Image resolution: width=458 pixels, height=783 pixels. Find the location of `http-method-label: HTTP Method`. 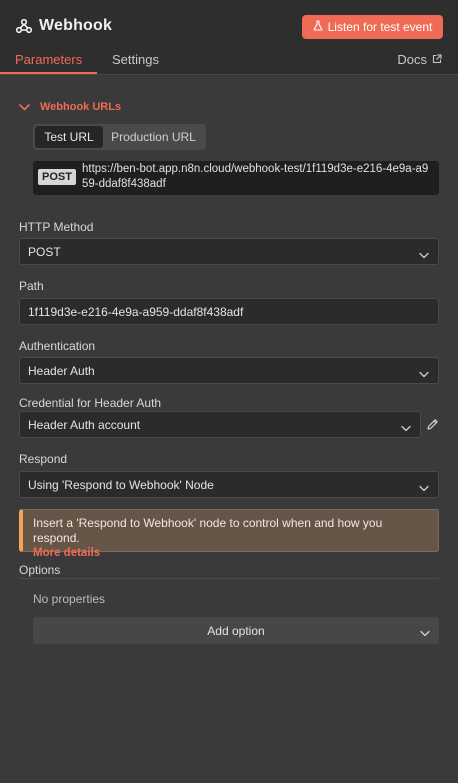

http-method-label: HTTP Method is located at coordinates (56, 227).